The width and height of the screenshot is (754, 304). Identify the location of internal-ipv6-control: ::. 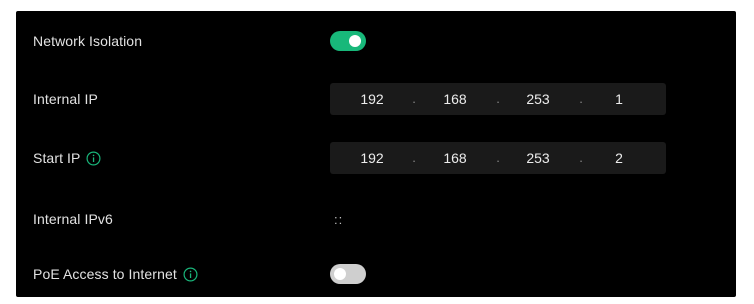
(336, 219).